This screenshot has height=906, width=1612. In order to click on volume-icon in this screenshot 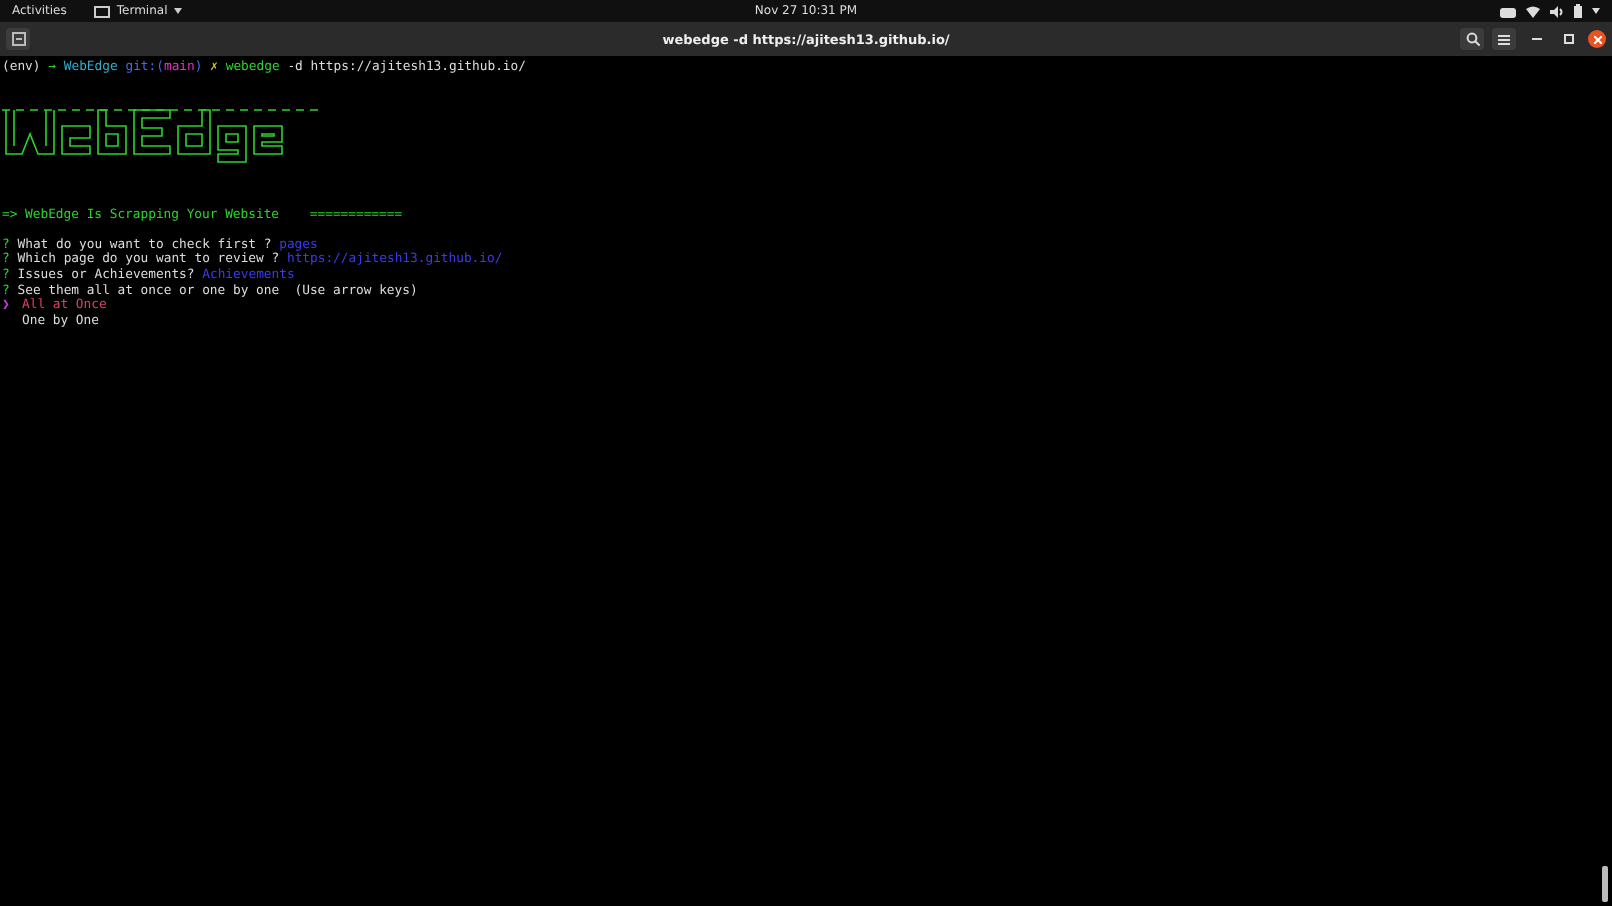, I will do `click(1557, 11)`.